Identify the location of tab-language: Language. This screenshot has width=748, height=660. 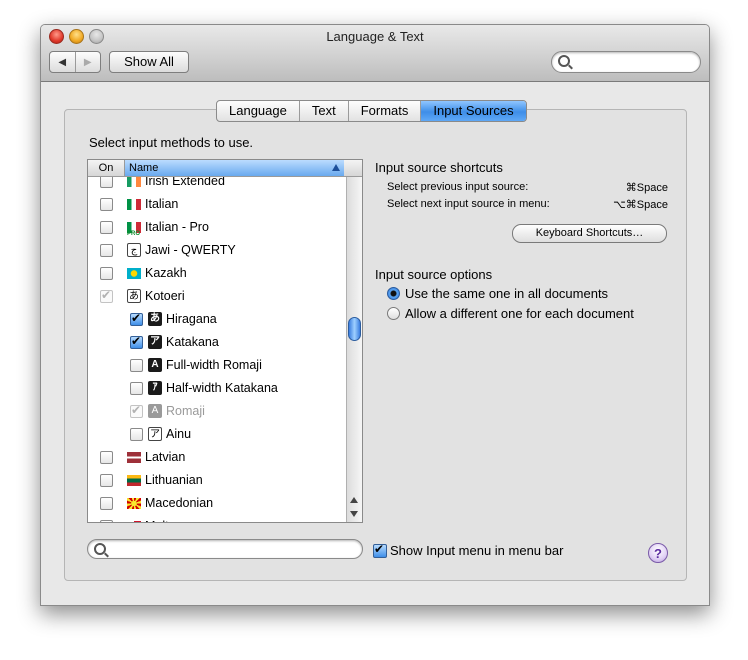
(258, 111).